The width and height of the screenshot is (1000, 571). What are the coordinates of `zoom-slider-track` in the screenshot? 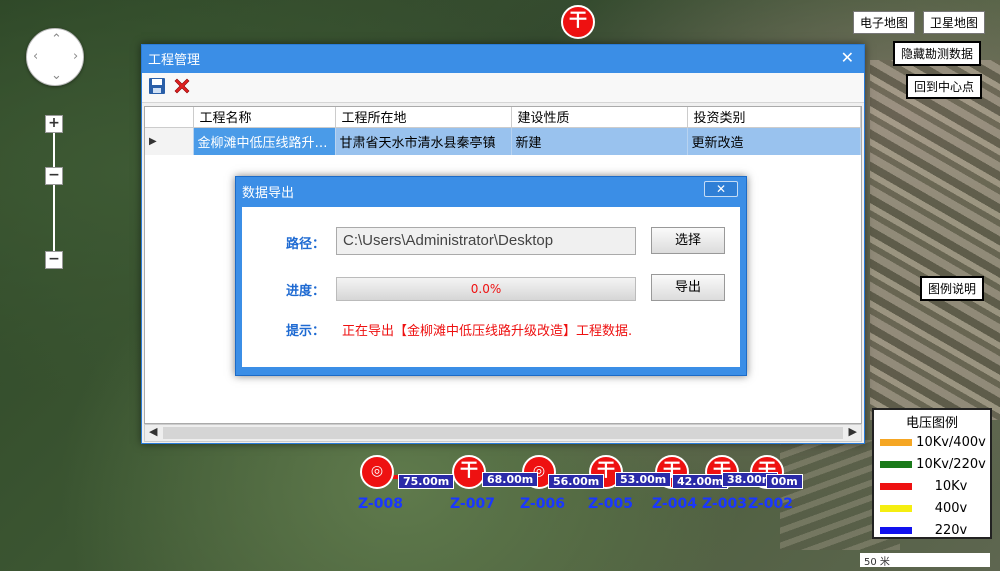 It's located at (54, 192).